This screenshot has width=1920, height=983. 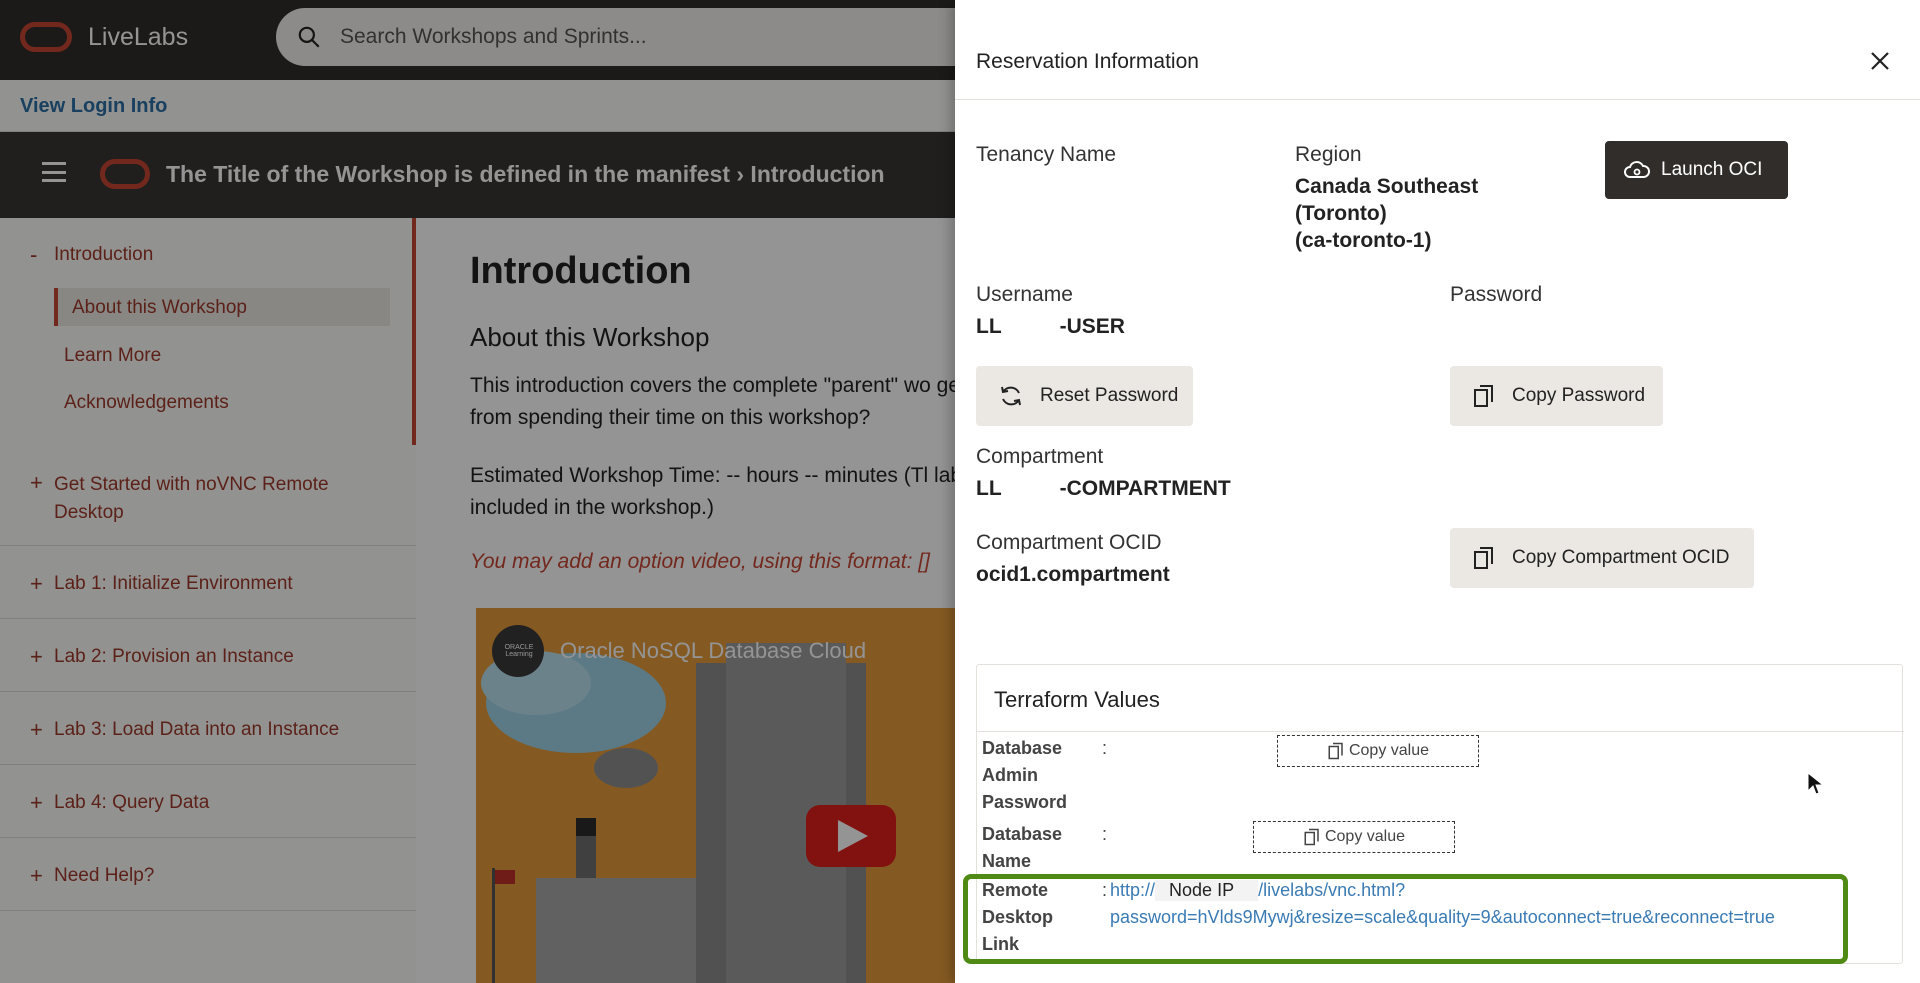 I want to click on username-value: LL -USER, so click(x=1050, y=326).